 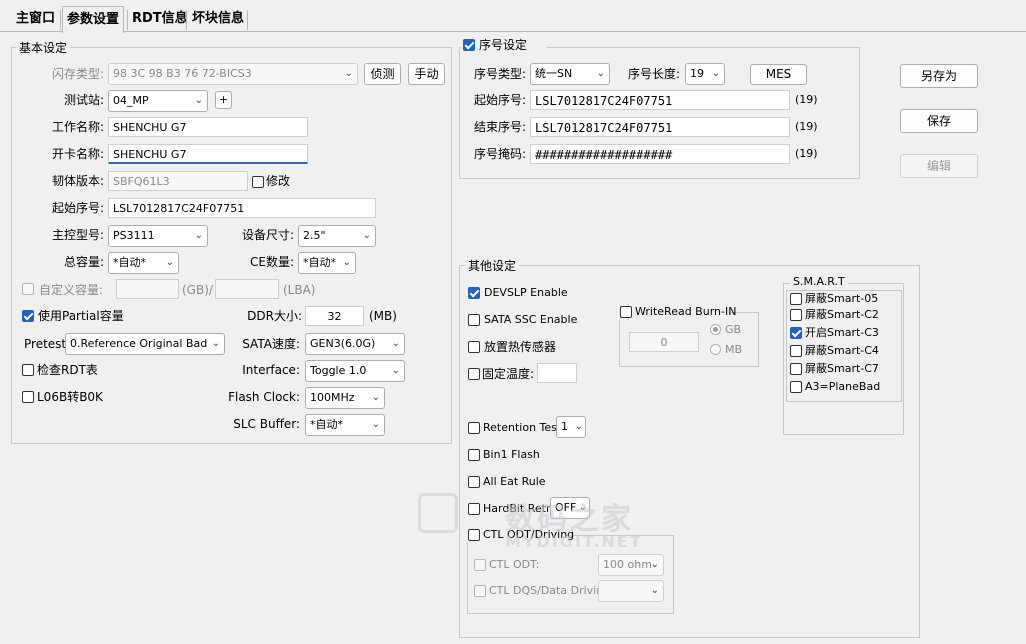 I want to click on check-rdt-checkbox, so click(x=28, y=370).